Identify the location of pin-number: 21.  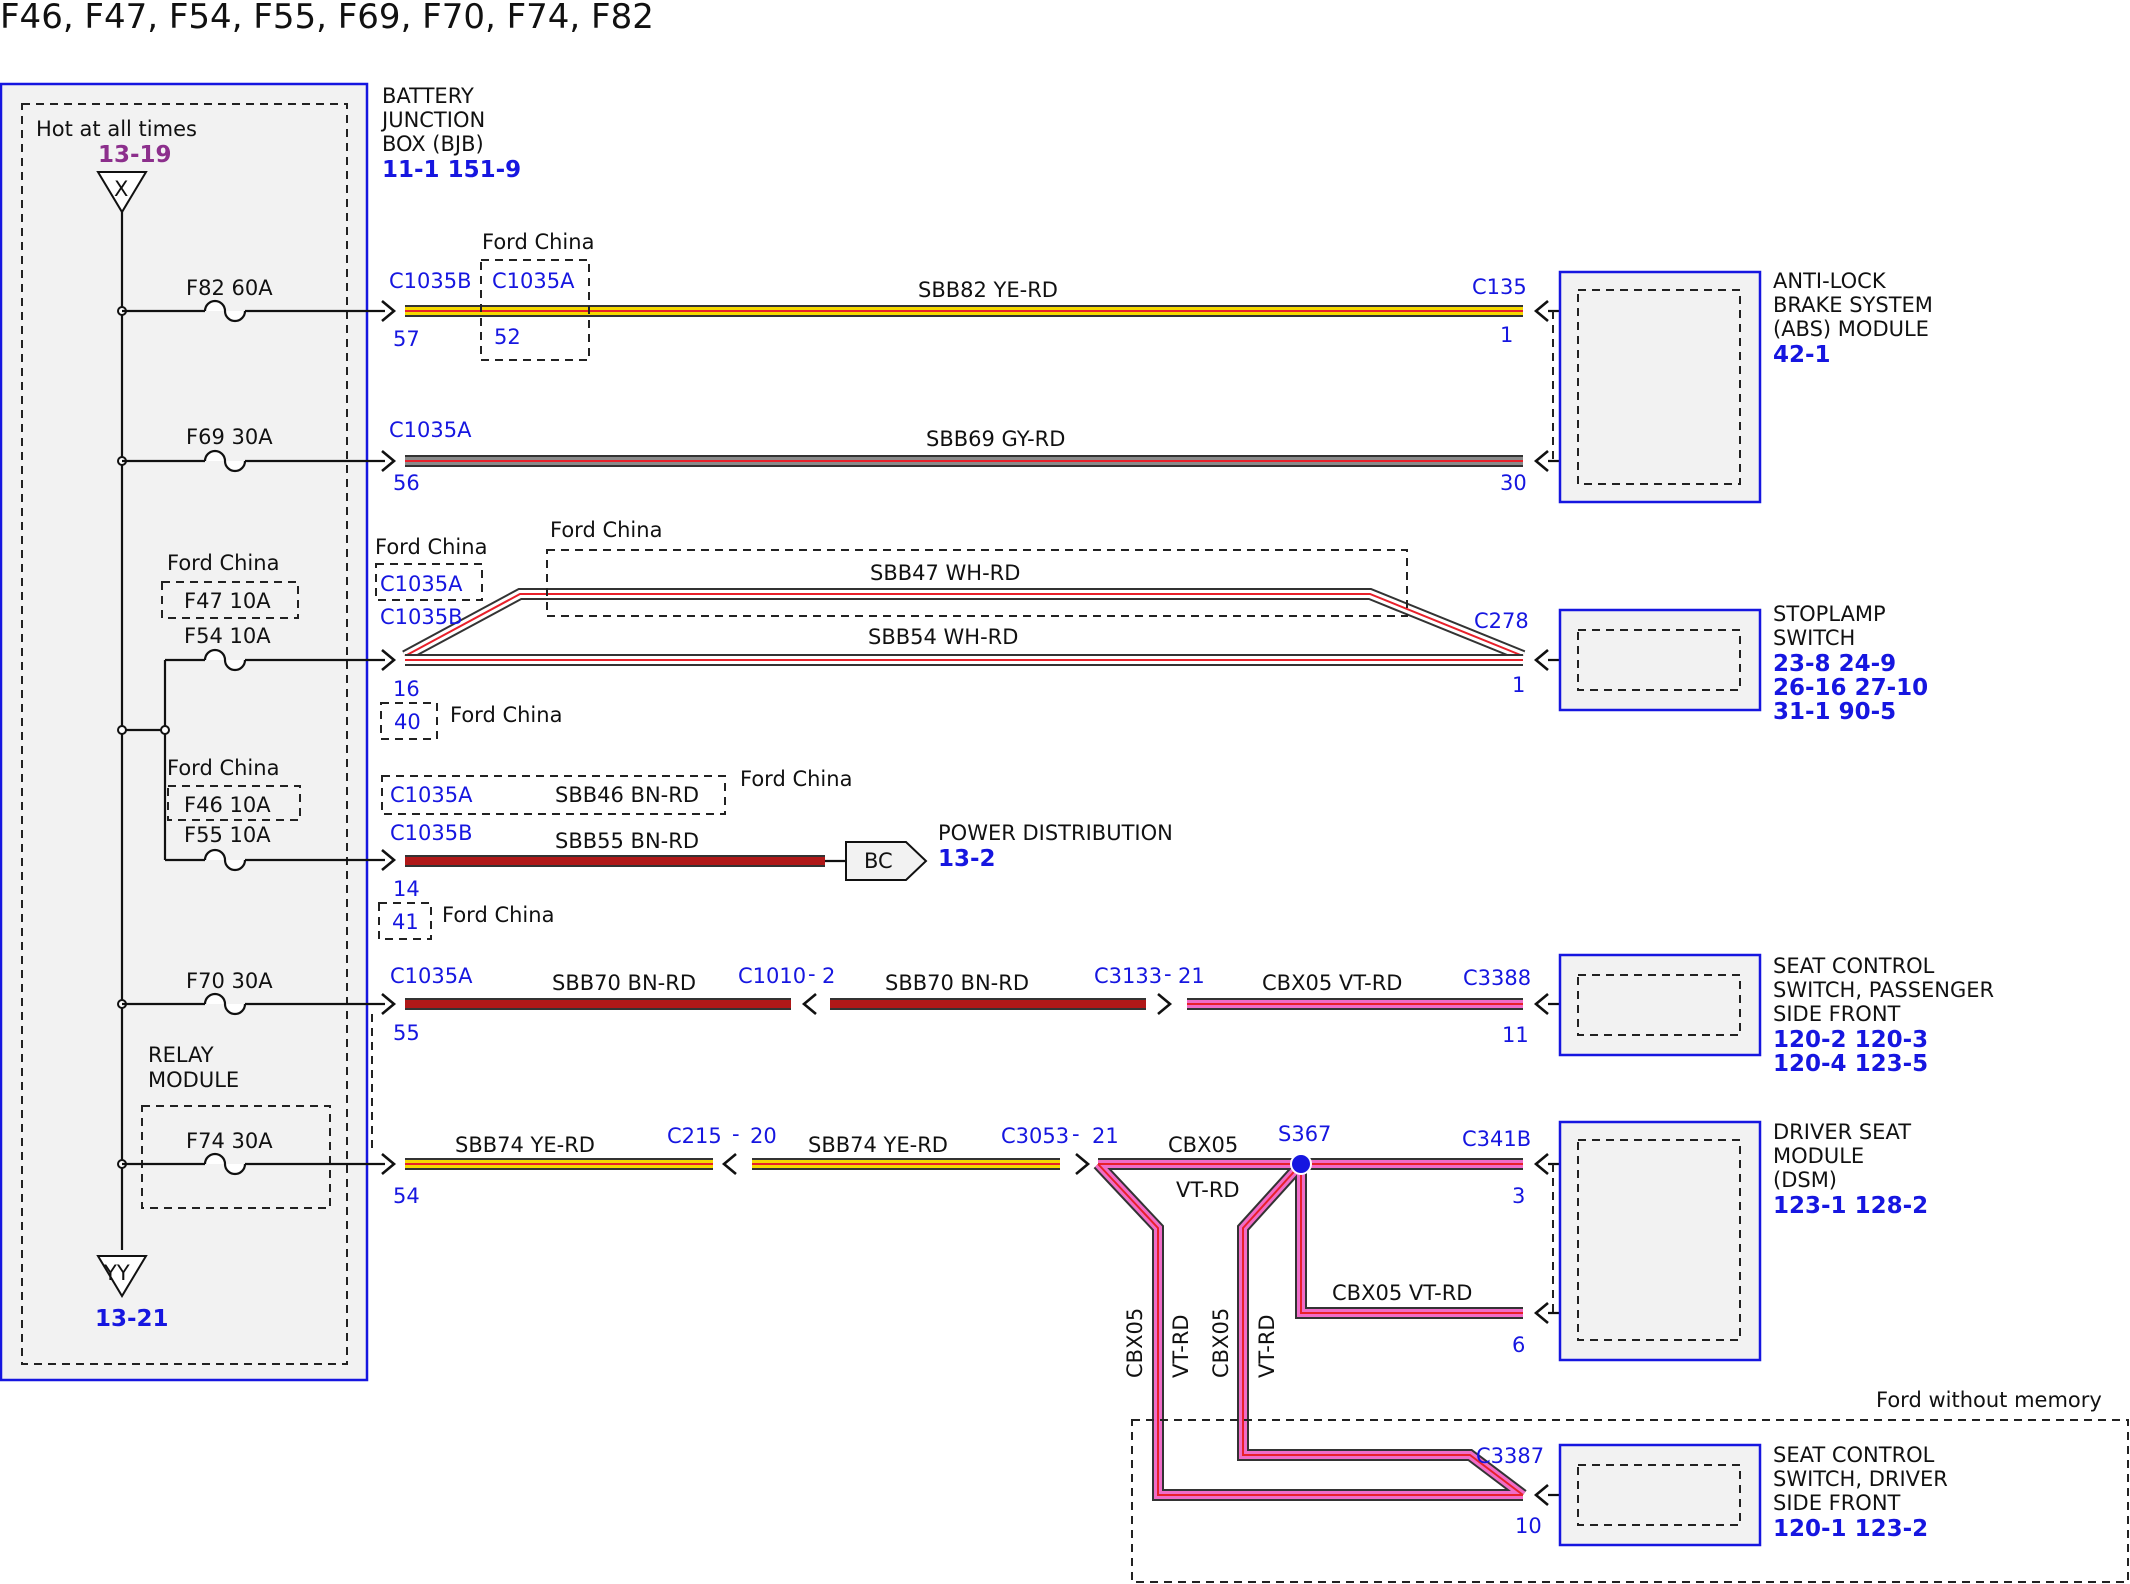
(1191, 976).